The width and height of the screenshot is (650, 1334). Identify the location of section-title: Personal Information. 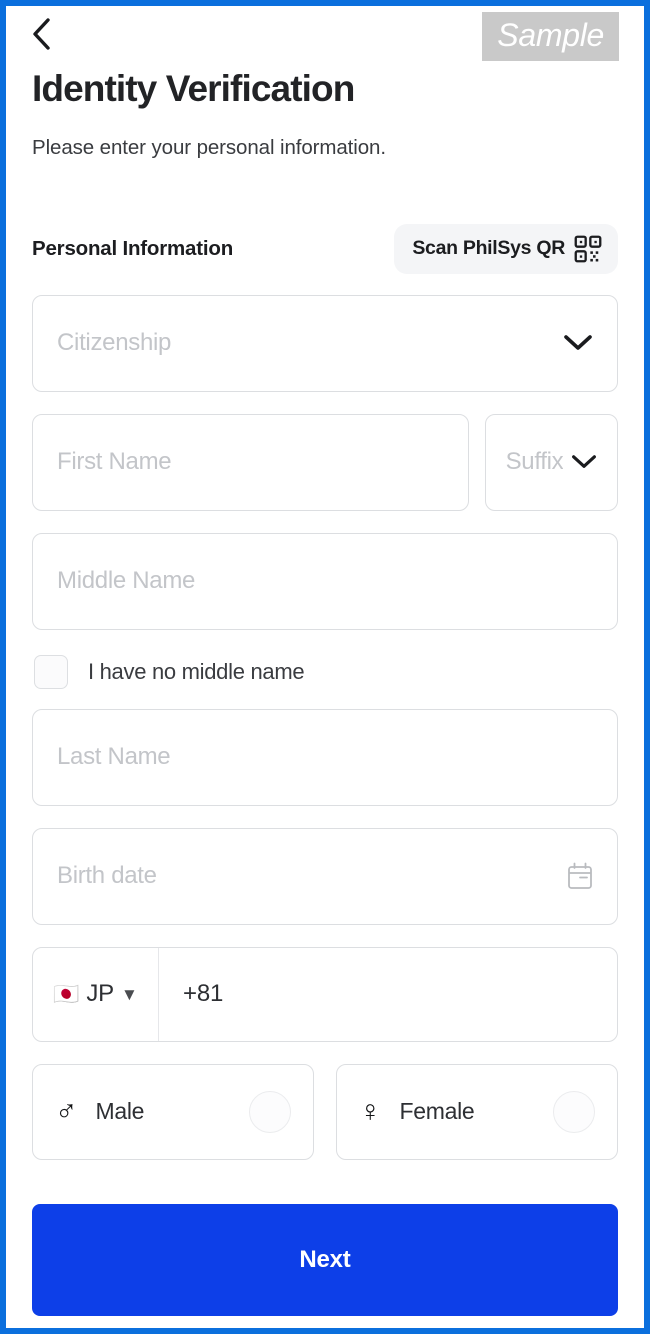
(133, 248).